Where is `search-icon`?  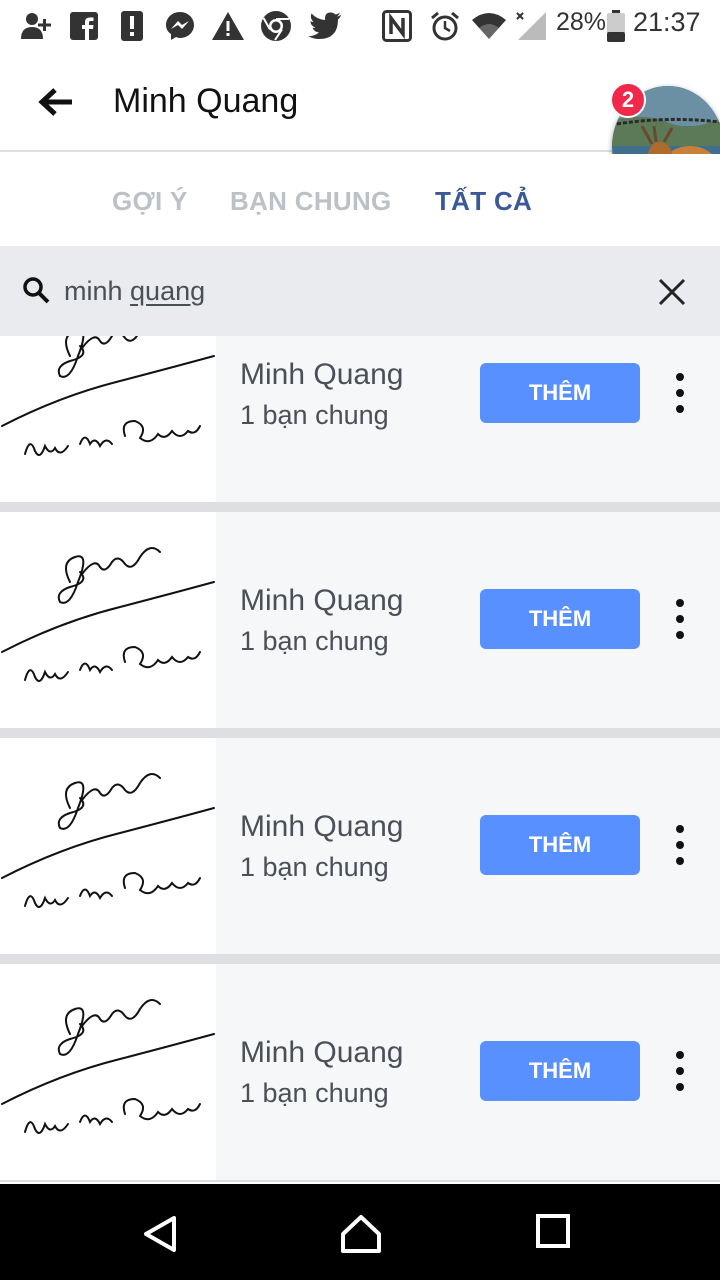 search-icon is located at coordinates (36, 290).